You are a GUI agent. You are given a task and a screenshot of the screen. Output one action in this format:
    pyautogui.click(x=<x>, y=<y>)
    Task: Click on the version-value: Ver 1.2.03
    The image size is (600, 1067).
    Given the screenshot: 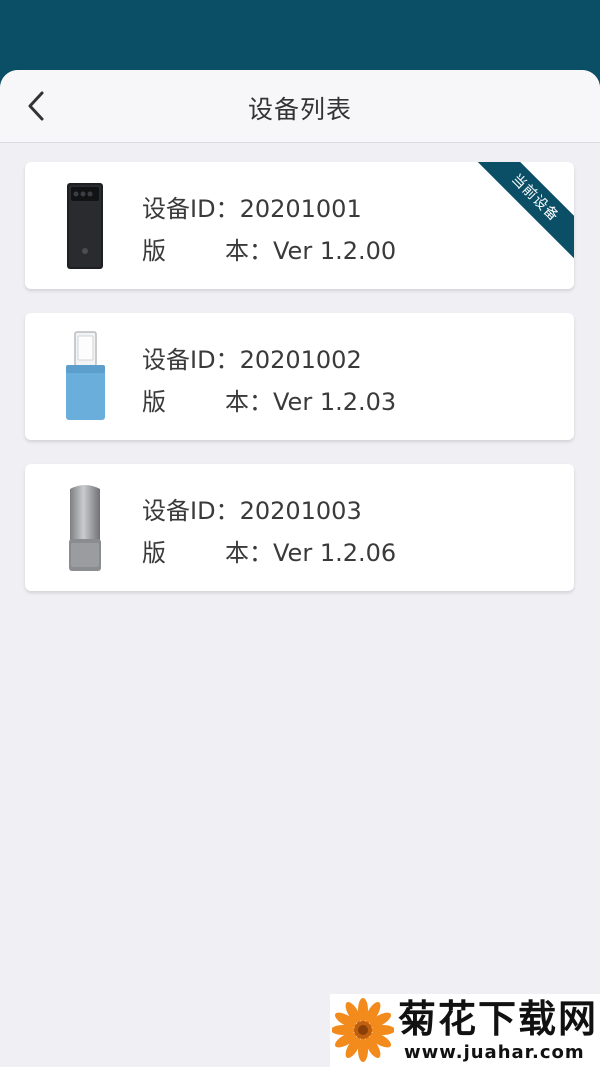 What is the action you would take?
    pyautogui.click(x=335, y=402)
    